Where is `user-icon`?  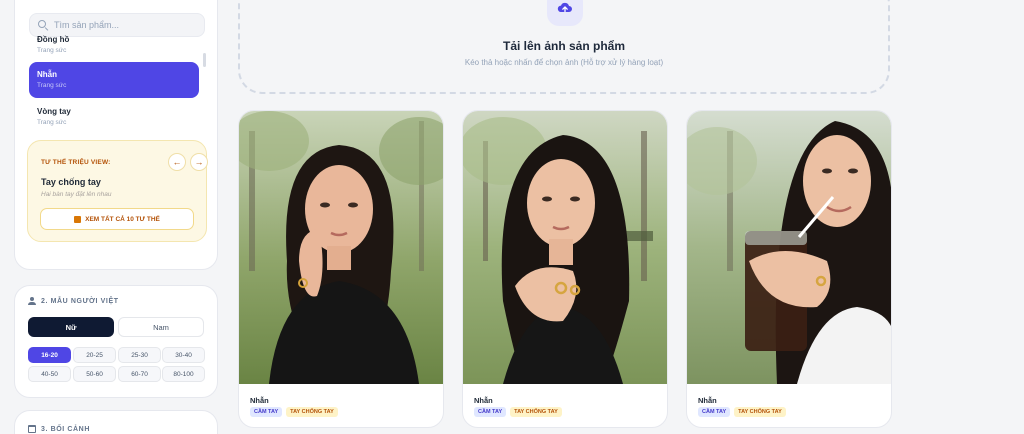 user-icon is located at coordinates (32, 301).